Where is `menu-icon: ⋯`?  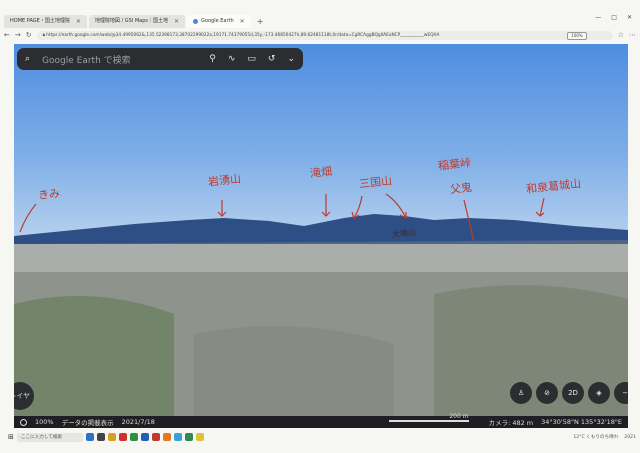 menu-icon: ⋯ is located at coordinates (632, 35).